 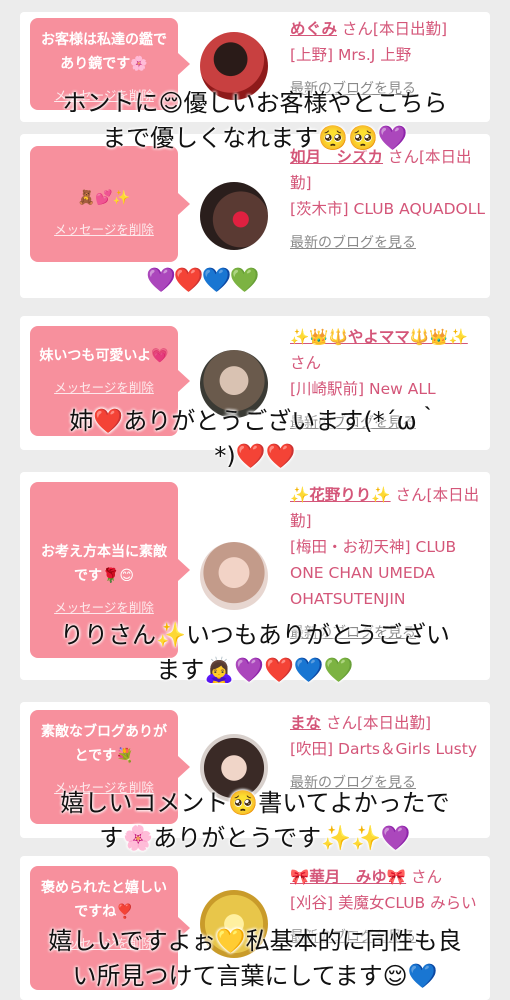 I want to click on profile-name-link: まな, so click(x=305, y=723).